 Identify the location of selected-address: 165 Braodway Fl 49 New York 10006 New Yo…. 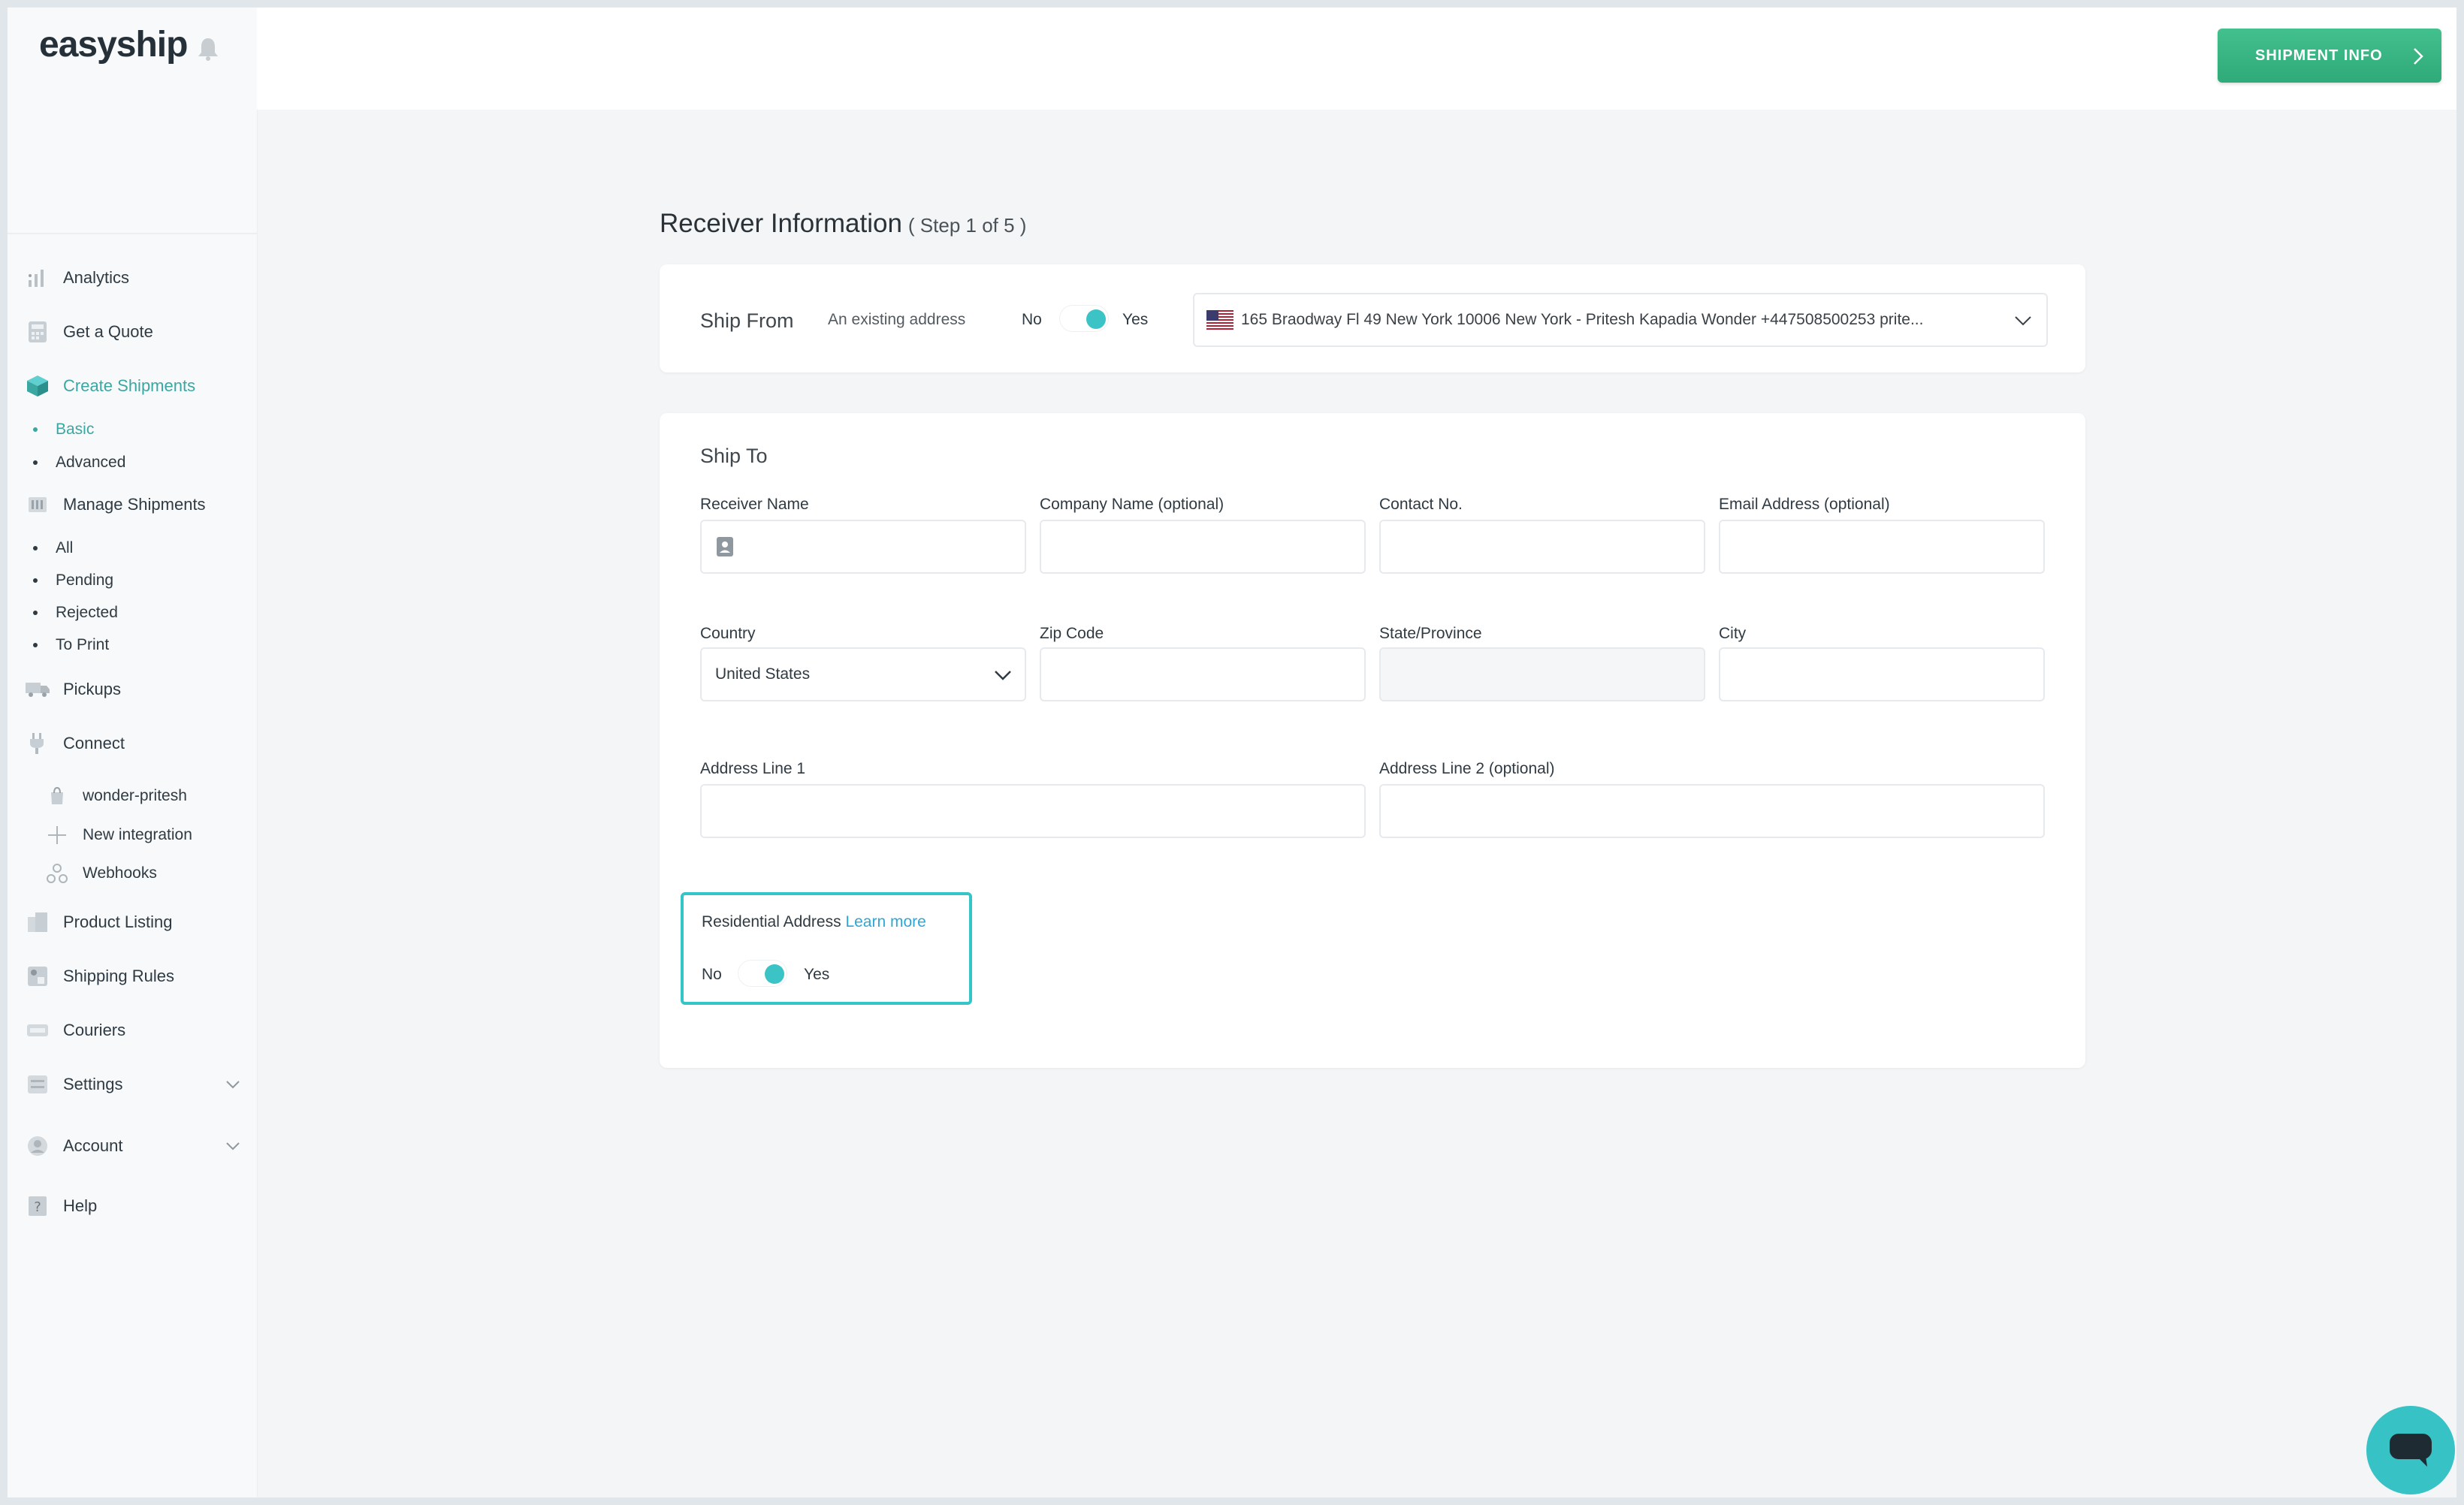
(1582, 319).